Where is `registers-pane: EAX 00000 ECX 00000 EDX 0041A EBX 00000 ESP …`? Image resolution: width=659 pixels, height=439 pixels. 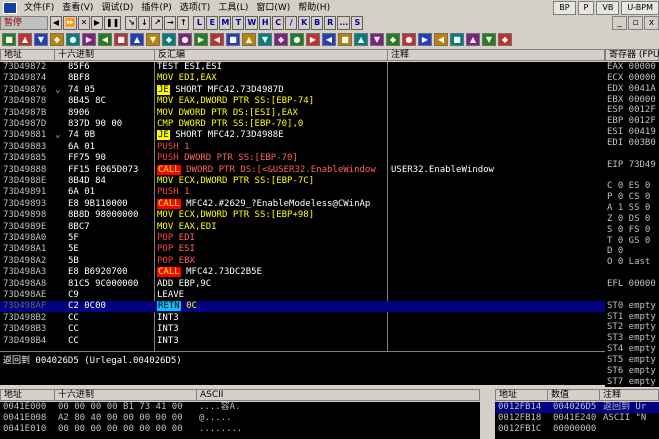
registers-pane: EAX 00000 ECX 00000 EDX 0041A EBX 00000 ESP … is located at coordinates (632, 224).